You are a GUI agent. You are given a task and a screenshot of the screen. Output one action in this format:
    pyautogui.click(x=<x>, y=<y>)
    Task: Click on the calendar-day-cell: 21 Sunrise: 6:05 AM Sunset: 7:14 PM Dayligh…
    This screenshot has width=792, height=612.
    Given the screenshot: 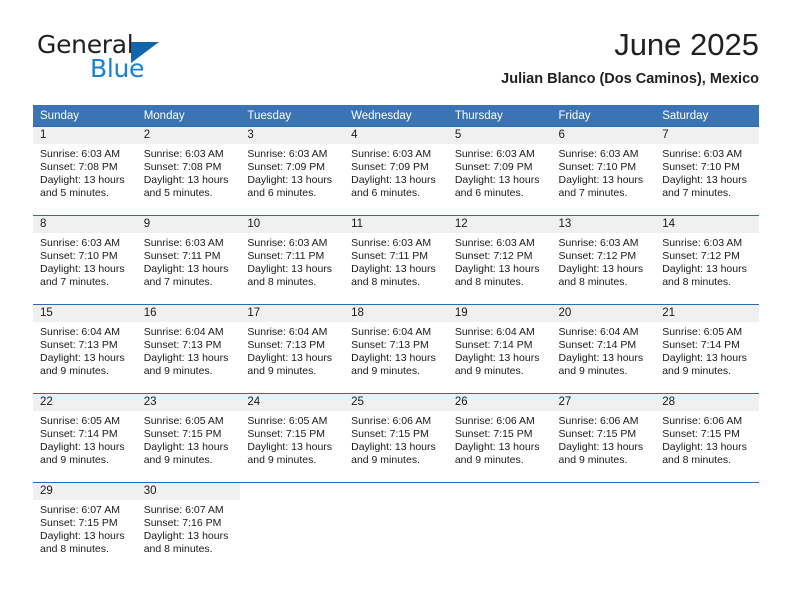 What is the action you would take?
    pyautogui.click(x=707, y=349)
    